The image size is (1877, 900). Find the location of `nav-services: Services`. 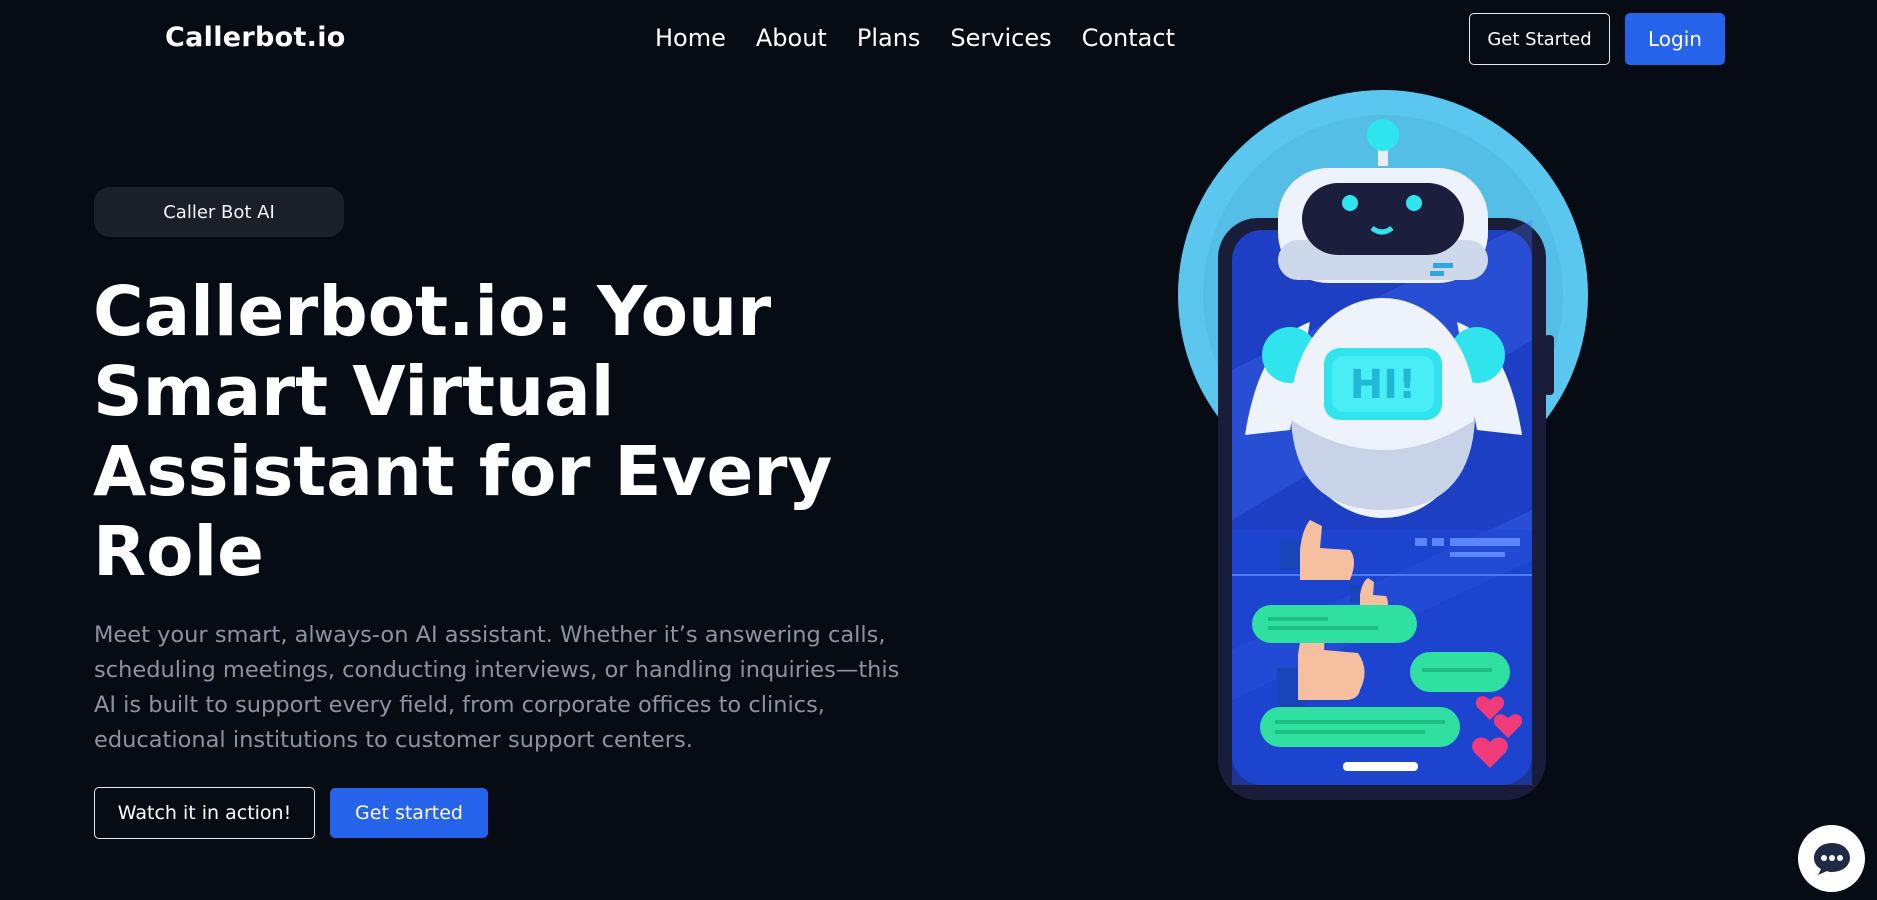

nav-services: Services is located at coordinates (1000, 38).